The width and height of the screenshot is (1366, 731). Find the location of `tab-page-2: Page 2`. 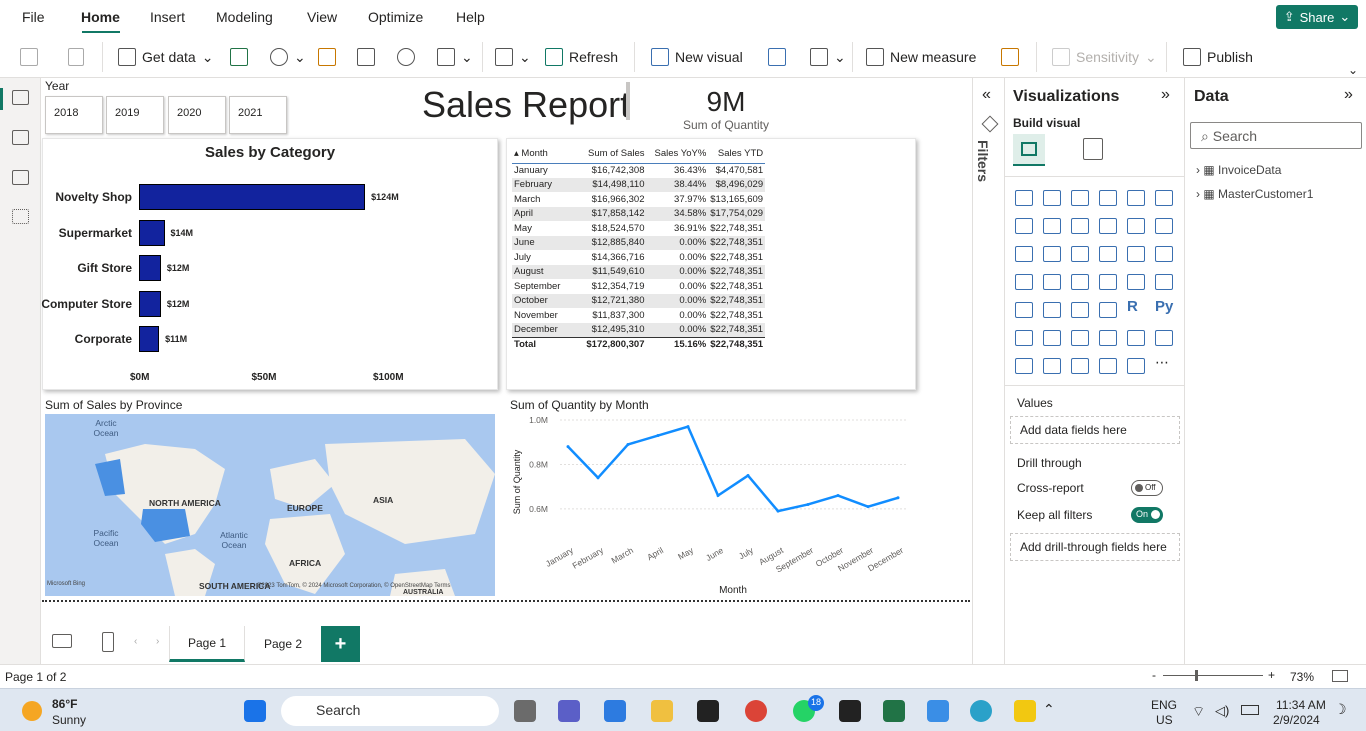

tab-page-2: Page 2 is located at coordinates (283, 644).